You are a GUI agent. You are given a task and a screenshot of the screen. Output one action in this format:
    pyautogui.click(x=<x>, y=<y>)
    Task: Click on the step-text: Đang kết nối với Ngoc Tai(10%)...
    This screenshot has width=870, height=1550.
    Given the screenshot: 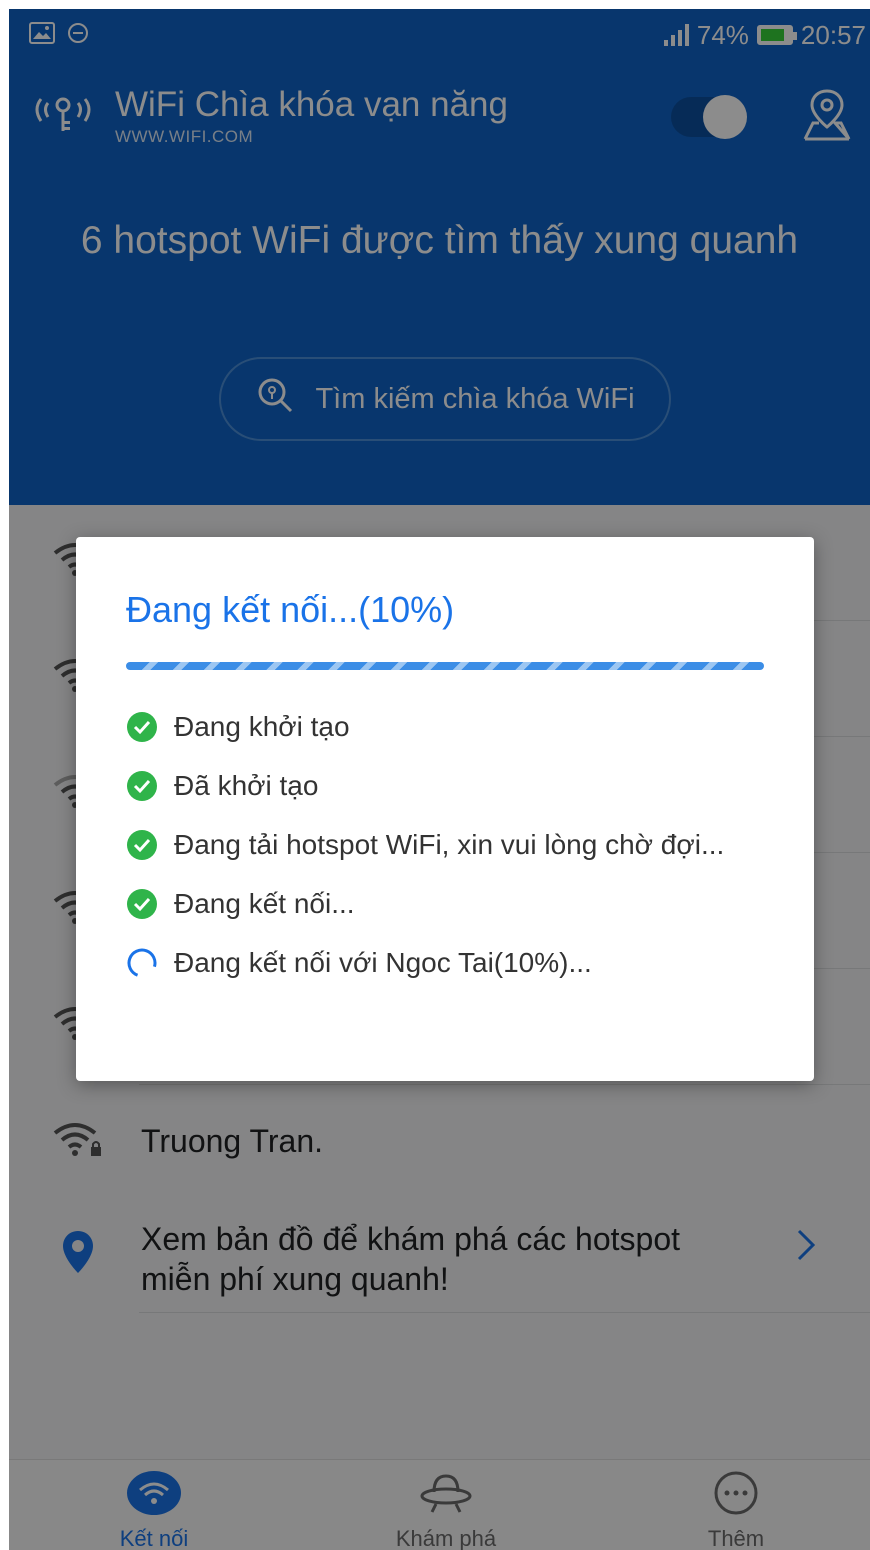 What is the action you would take?
    pyautogui.click(x=383, y=962)
    